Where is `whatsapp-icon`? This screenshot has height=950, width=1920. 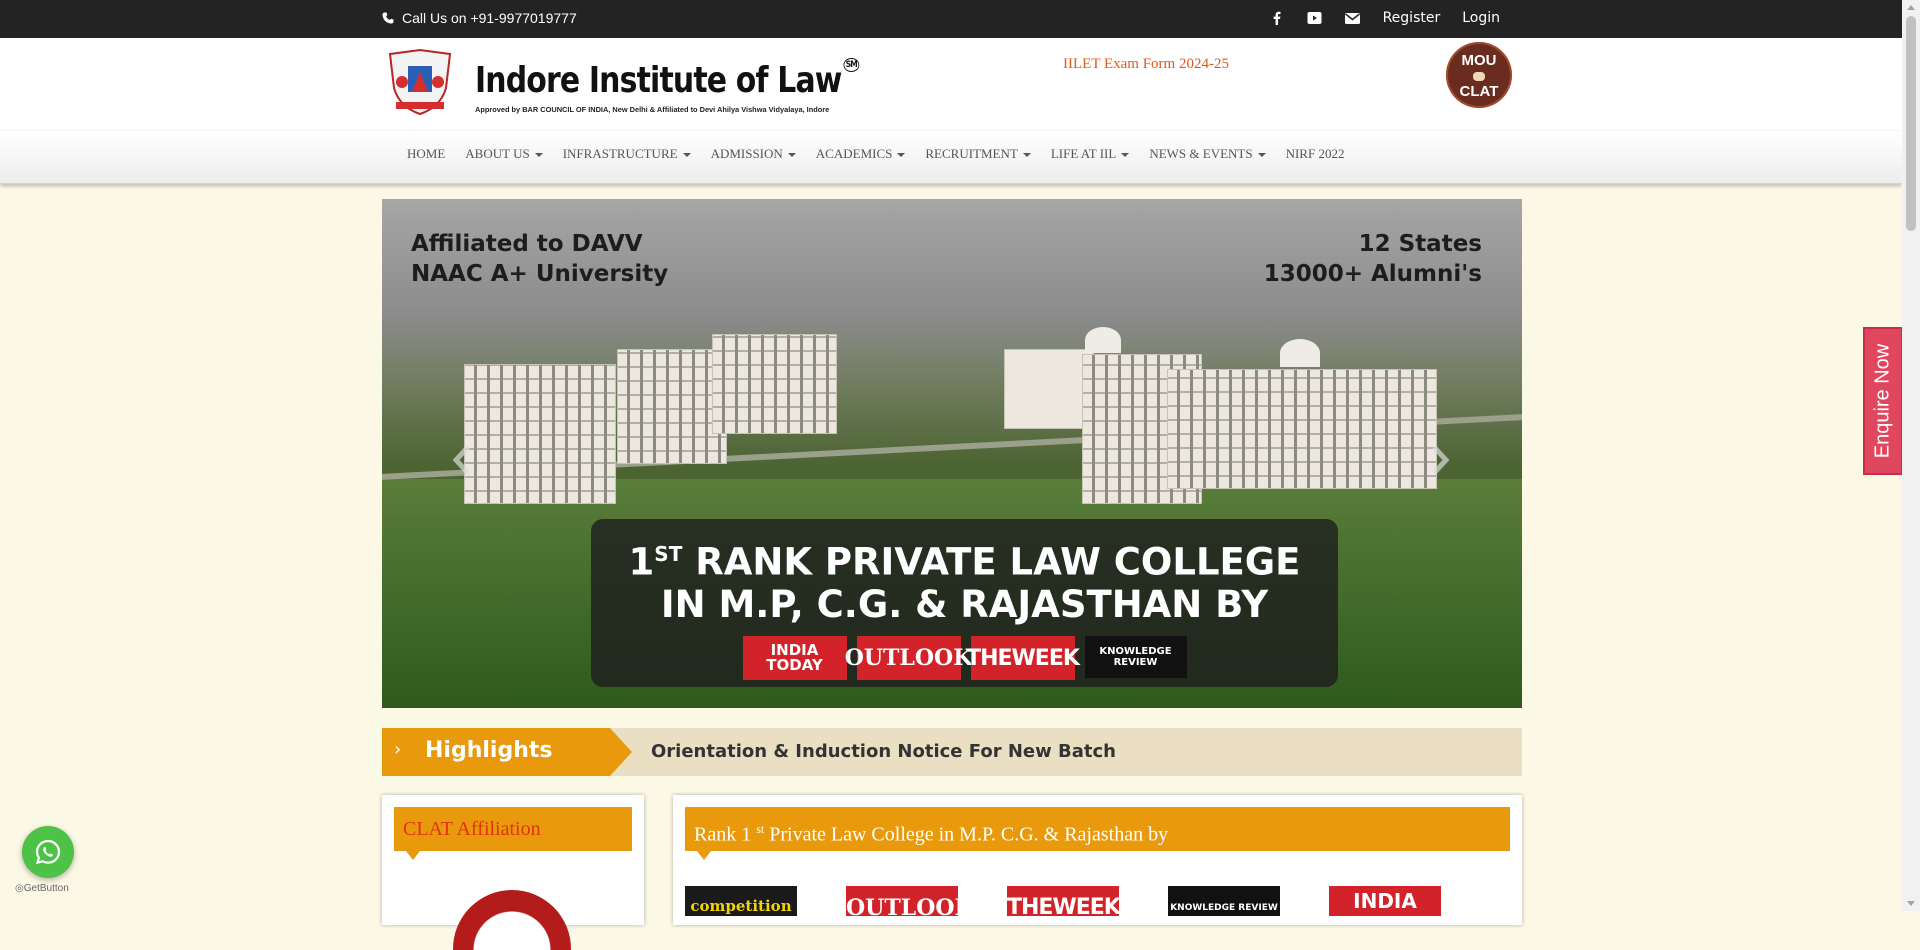
whatsapp-icon is located at coordinates (48, 852).